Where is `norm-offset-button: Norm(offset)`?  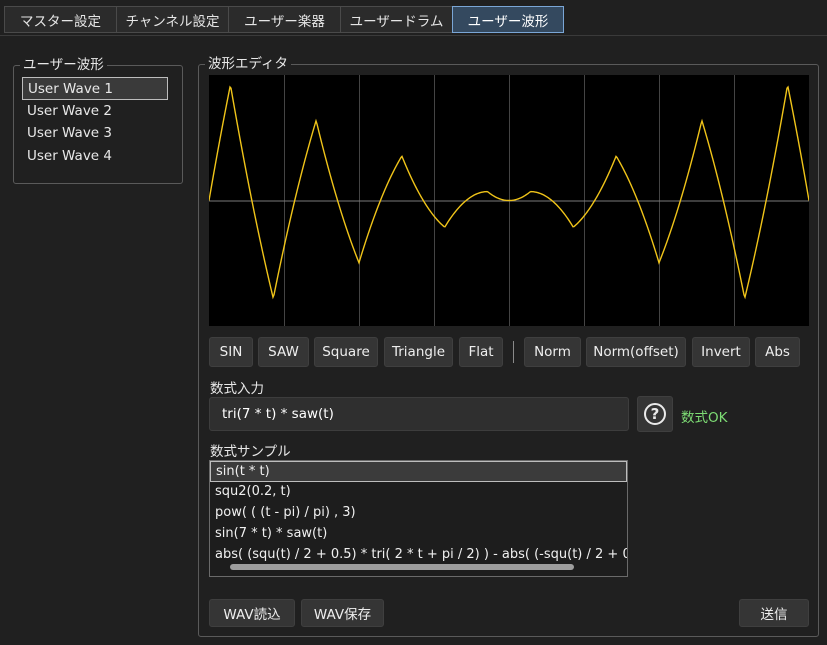
norm-offset-button: Norm(offset) is located at coordinates (636, 352).